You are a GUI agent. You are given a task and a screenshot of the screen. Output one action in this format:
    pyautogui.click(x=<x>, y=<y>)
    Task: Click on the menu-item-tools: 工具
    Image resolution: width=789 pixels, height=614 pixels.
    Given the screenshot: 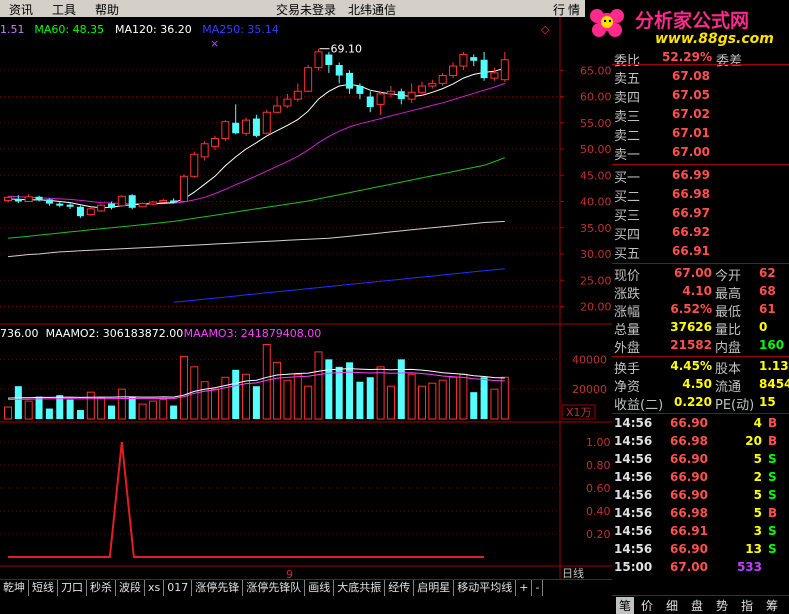 What is the action you would take?
    pyautogui.click(x=64, y=9)
    